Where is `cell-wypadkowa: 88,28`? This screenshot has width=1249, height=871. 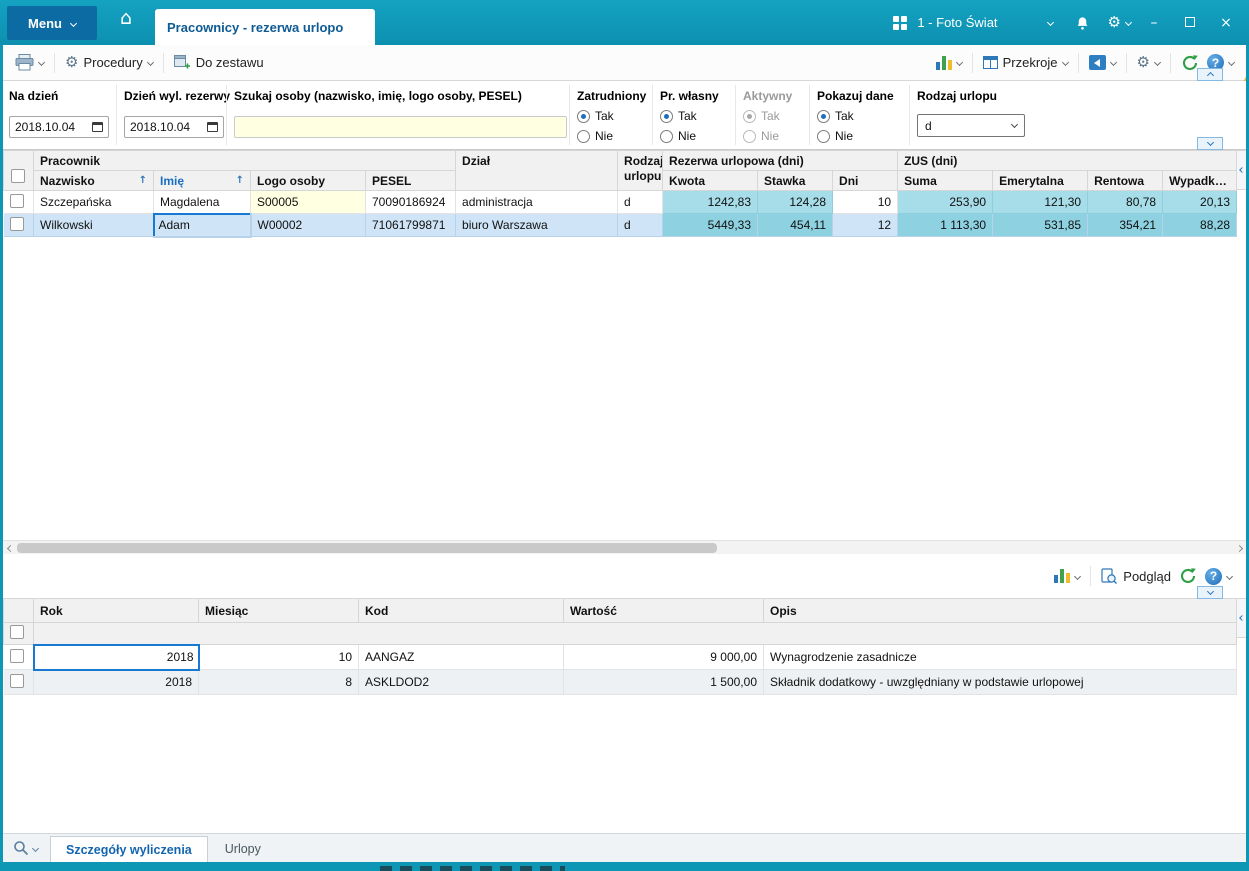 cell-wypadkowa: 88,28 is located at coordinates (1200, 225).